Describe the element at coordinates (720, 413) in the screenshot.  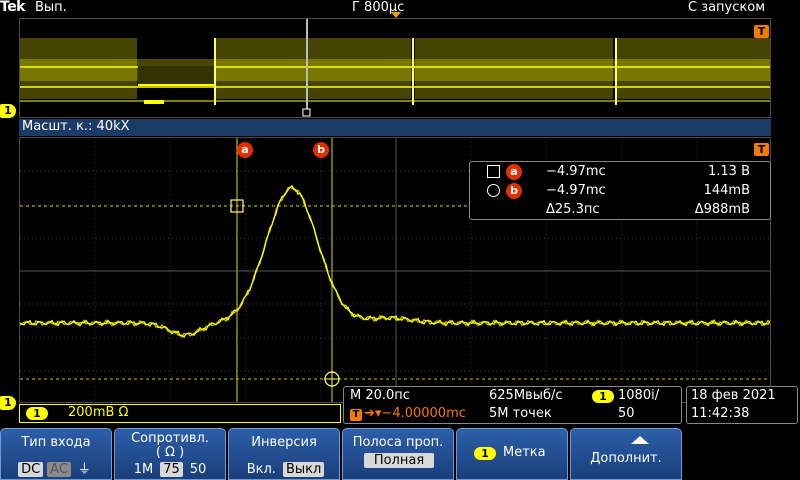
I see `time: 11:42:38` at that location.